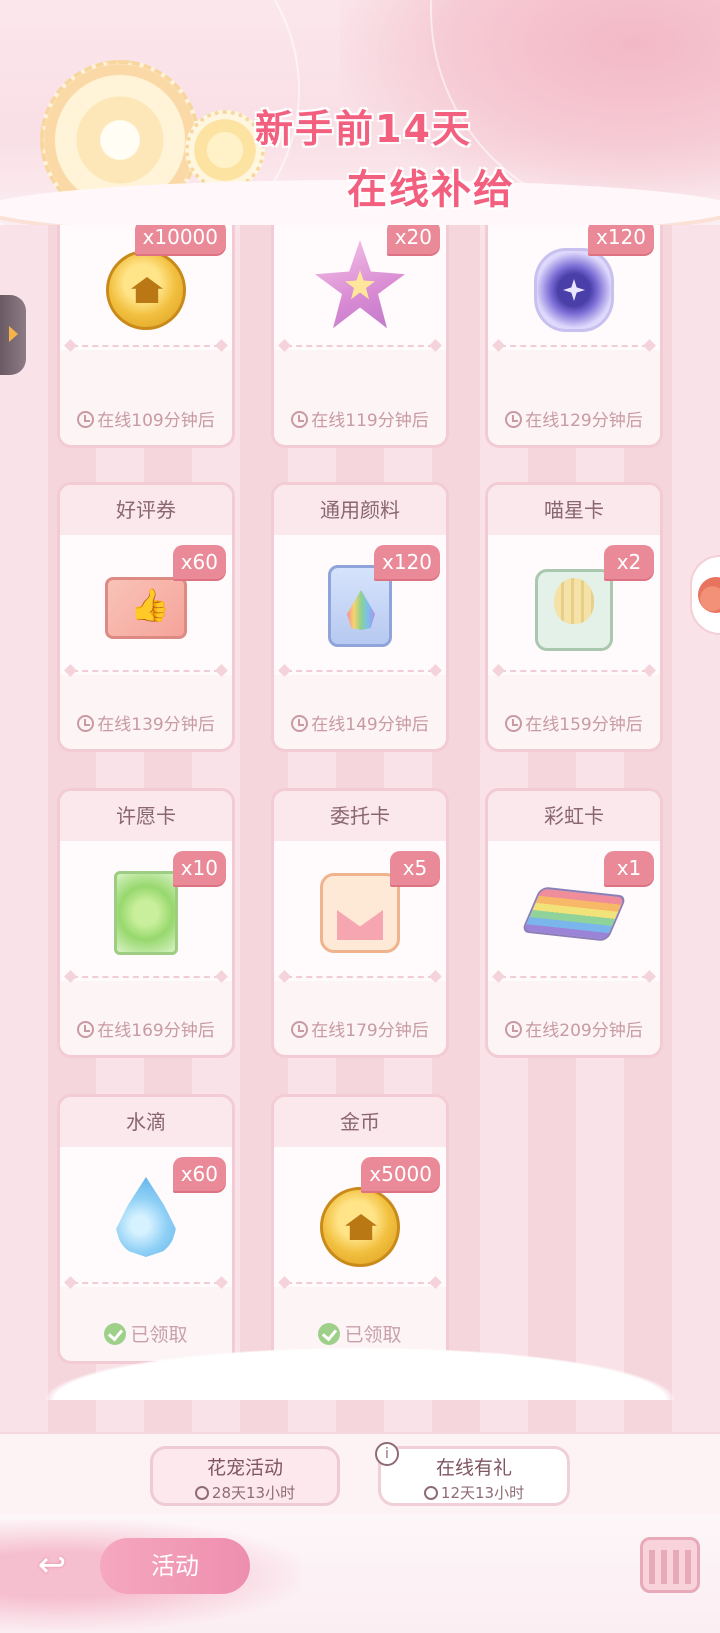 The height and width of the screenshot is (1633, 720). Describe the element at coordinates (413, 237) in the screenshot. I see `quantity-badge: x20` at that location.